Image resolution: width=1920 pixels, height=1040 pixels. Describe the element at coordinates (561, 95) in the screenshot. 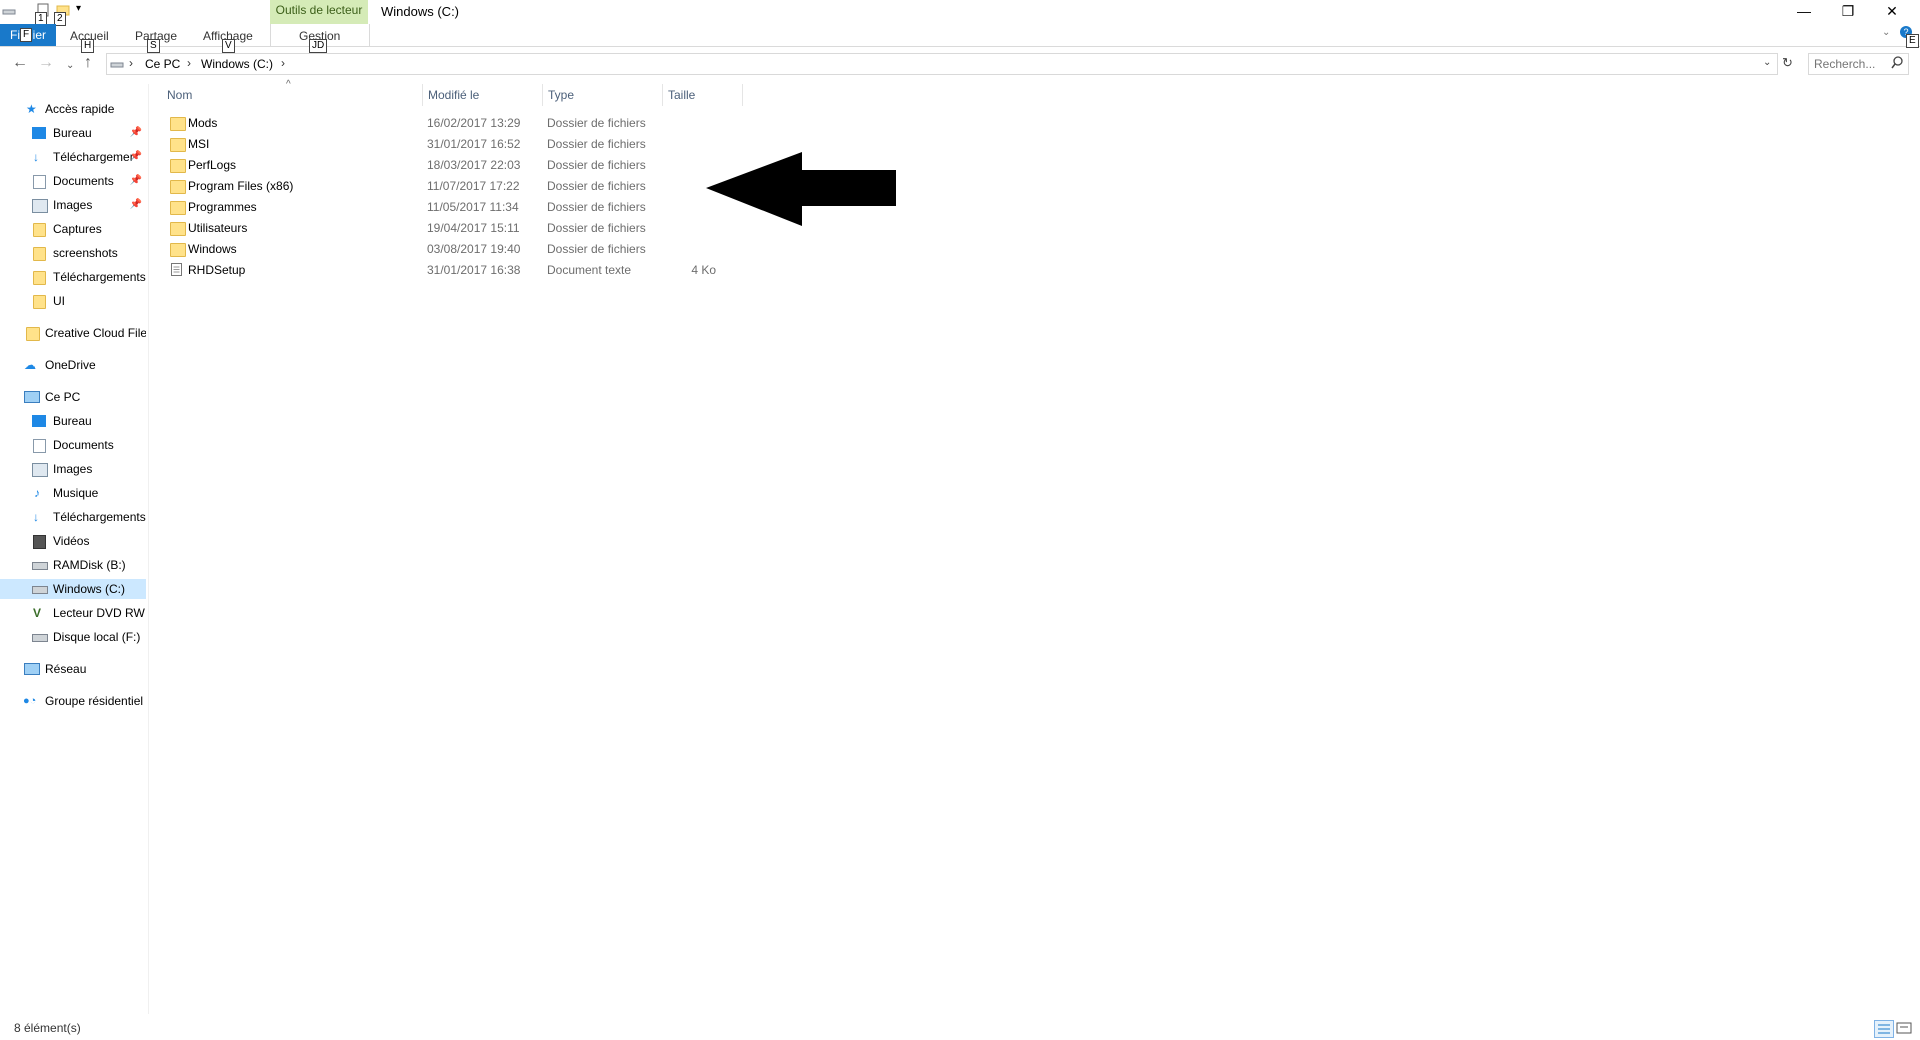

I see `column-type: Type` at that location.